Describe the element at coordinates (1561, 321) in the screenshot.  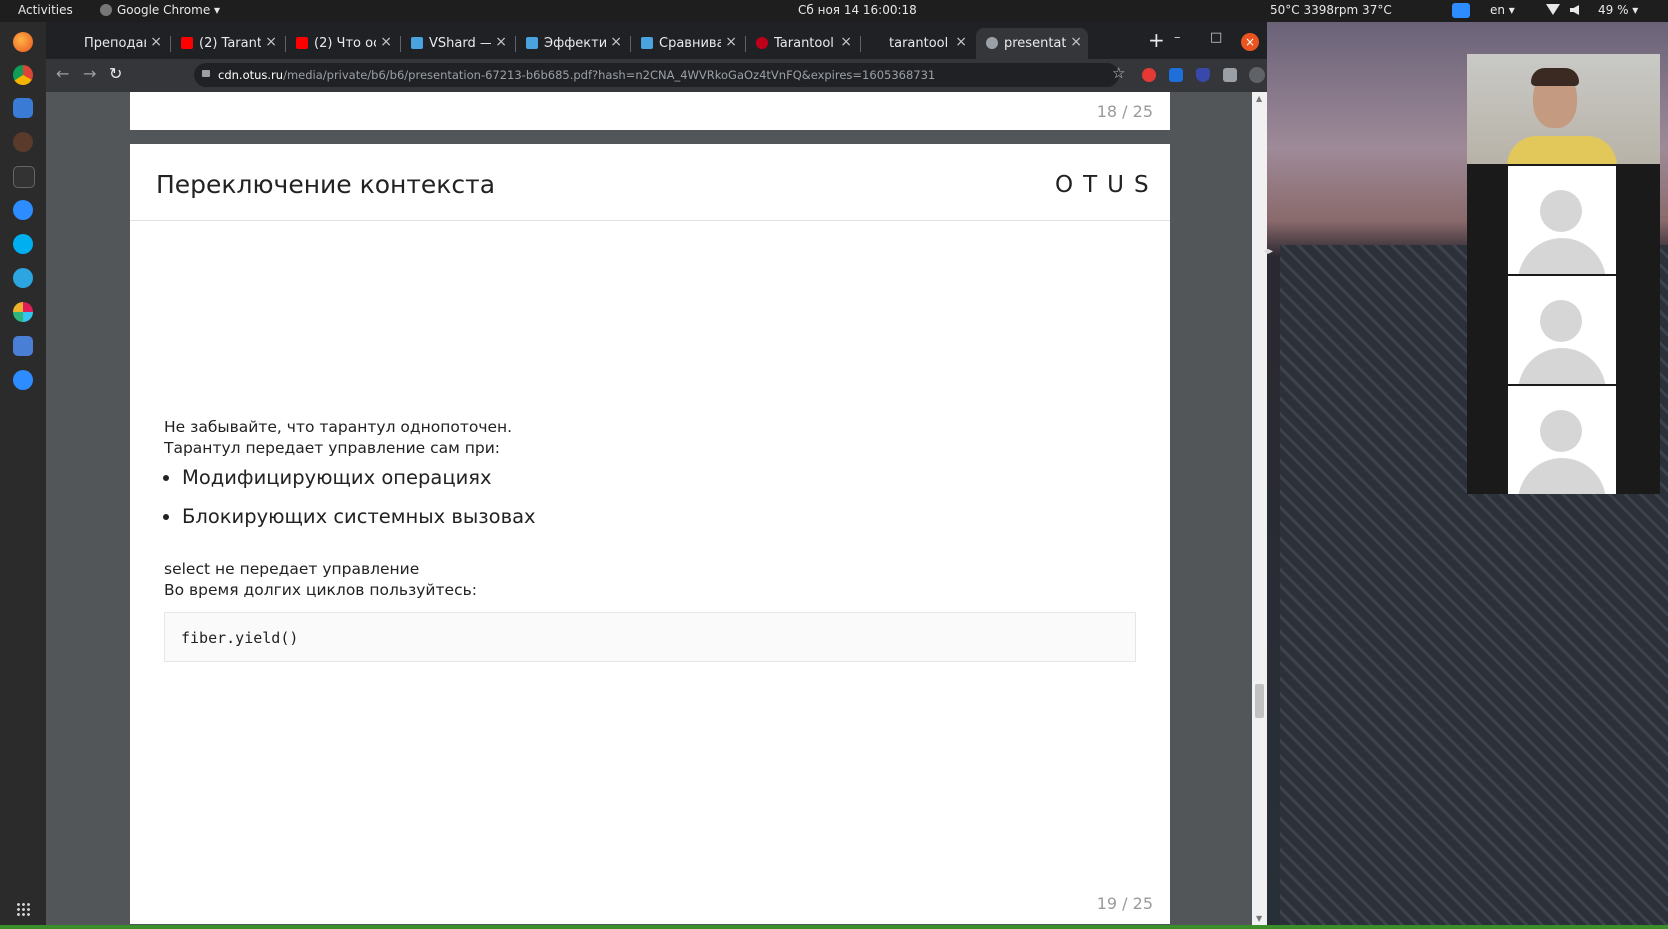
I see `avatar-placeholder-icon` at that location.